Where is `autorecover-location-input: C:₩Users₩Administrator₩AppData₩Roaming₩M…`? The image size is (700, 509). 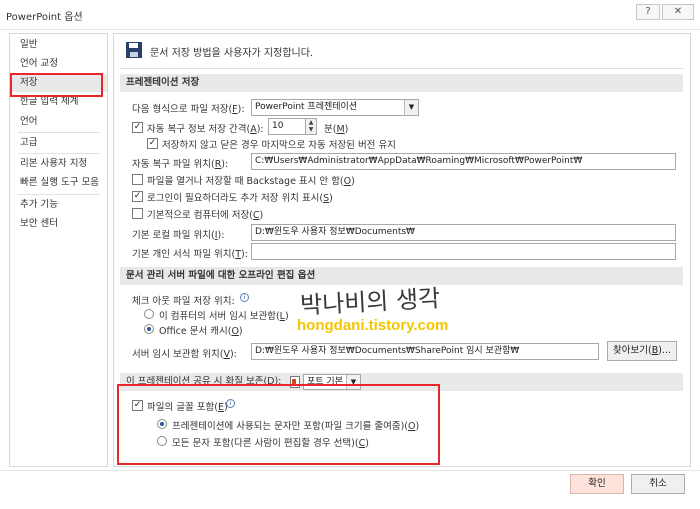
autorecover-location-input: C:₩Users₩Administrator₩AppData₩Roaming₩M… is located at coordinates (463, 161).